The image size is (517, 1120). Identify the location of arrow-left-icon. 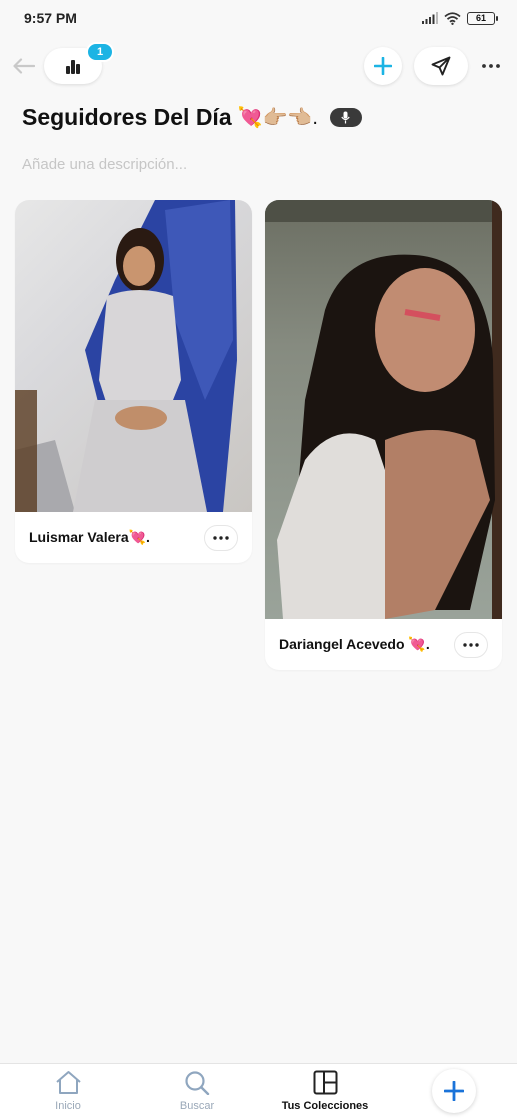
(24, 66).